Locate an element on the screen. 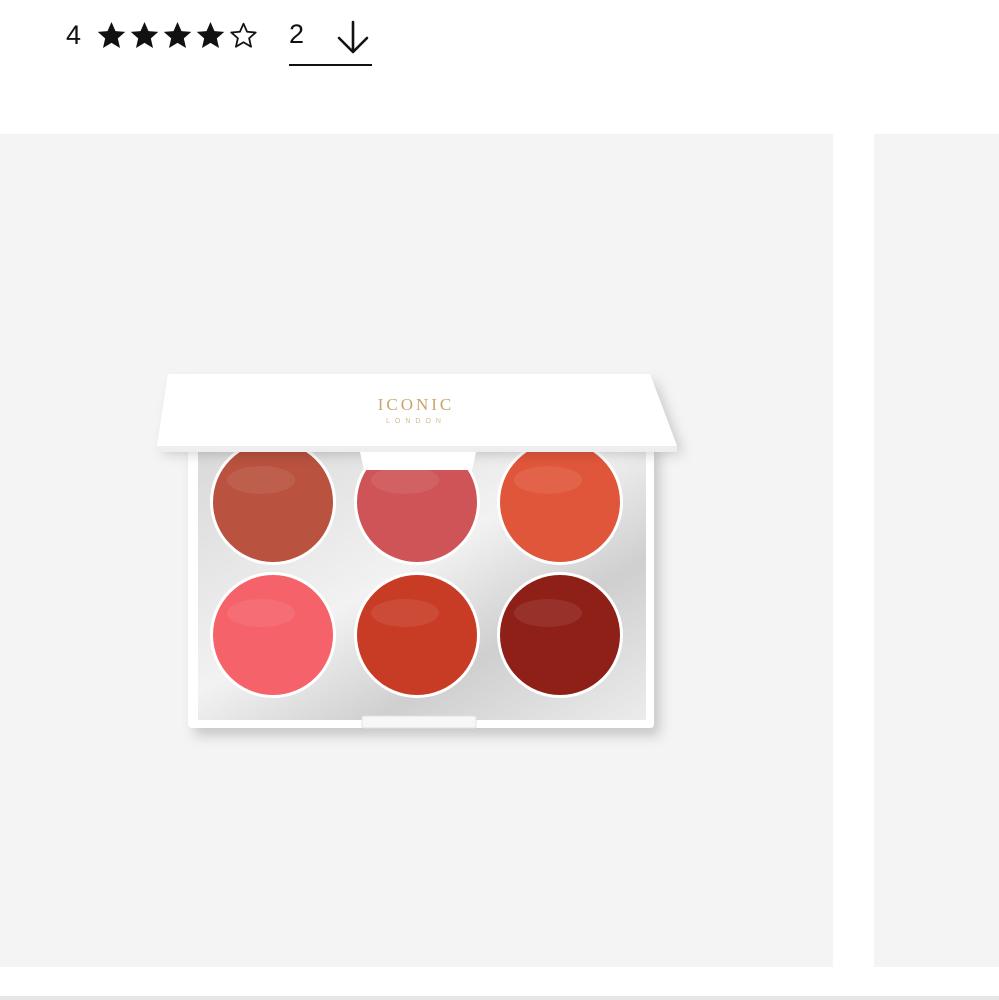 The image size is (999, 1000). rating-summary: 4 is located at coordinates (163, 35).